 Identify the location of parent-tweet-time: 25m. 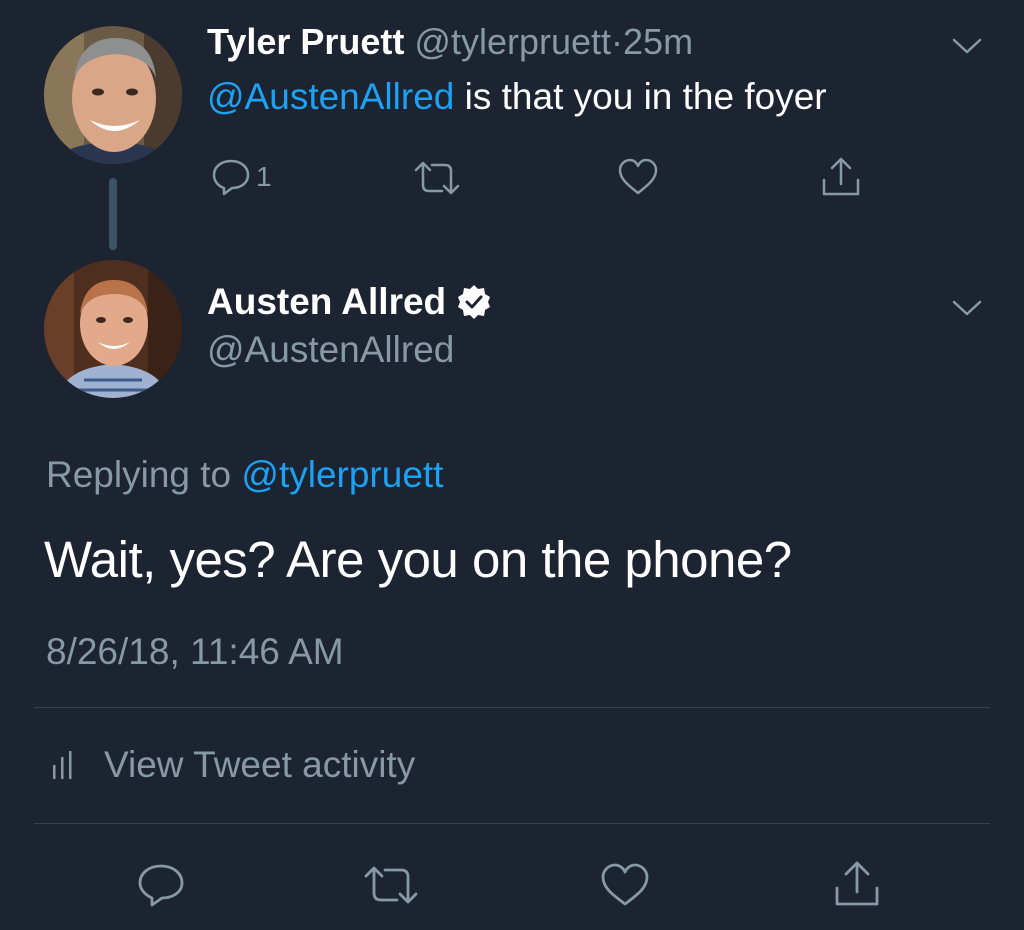
(658, 41).